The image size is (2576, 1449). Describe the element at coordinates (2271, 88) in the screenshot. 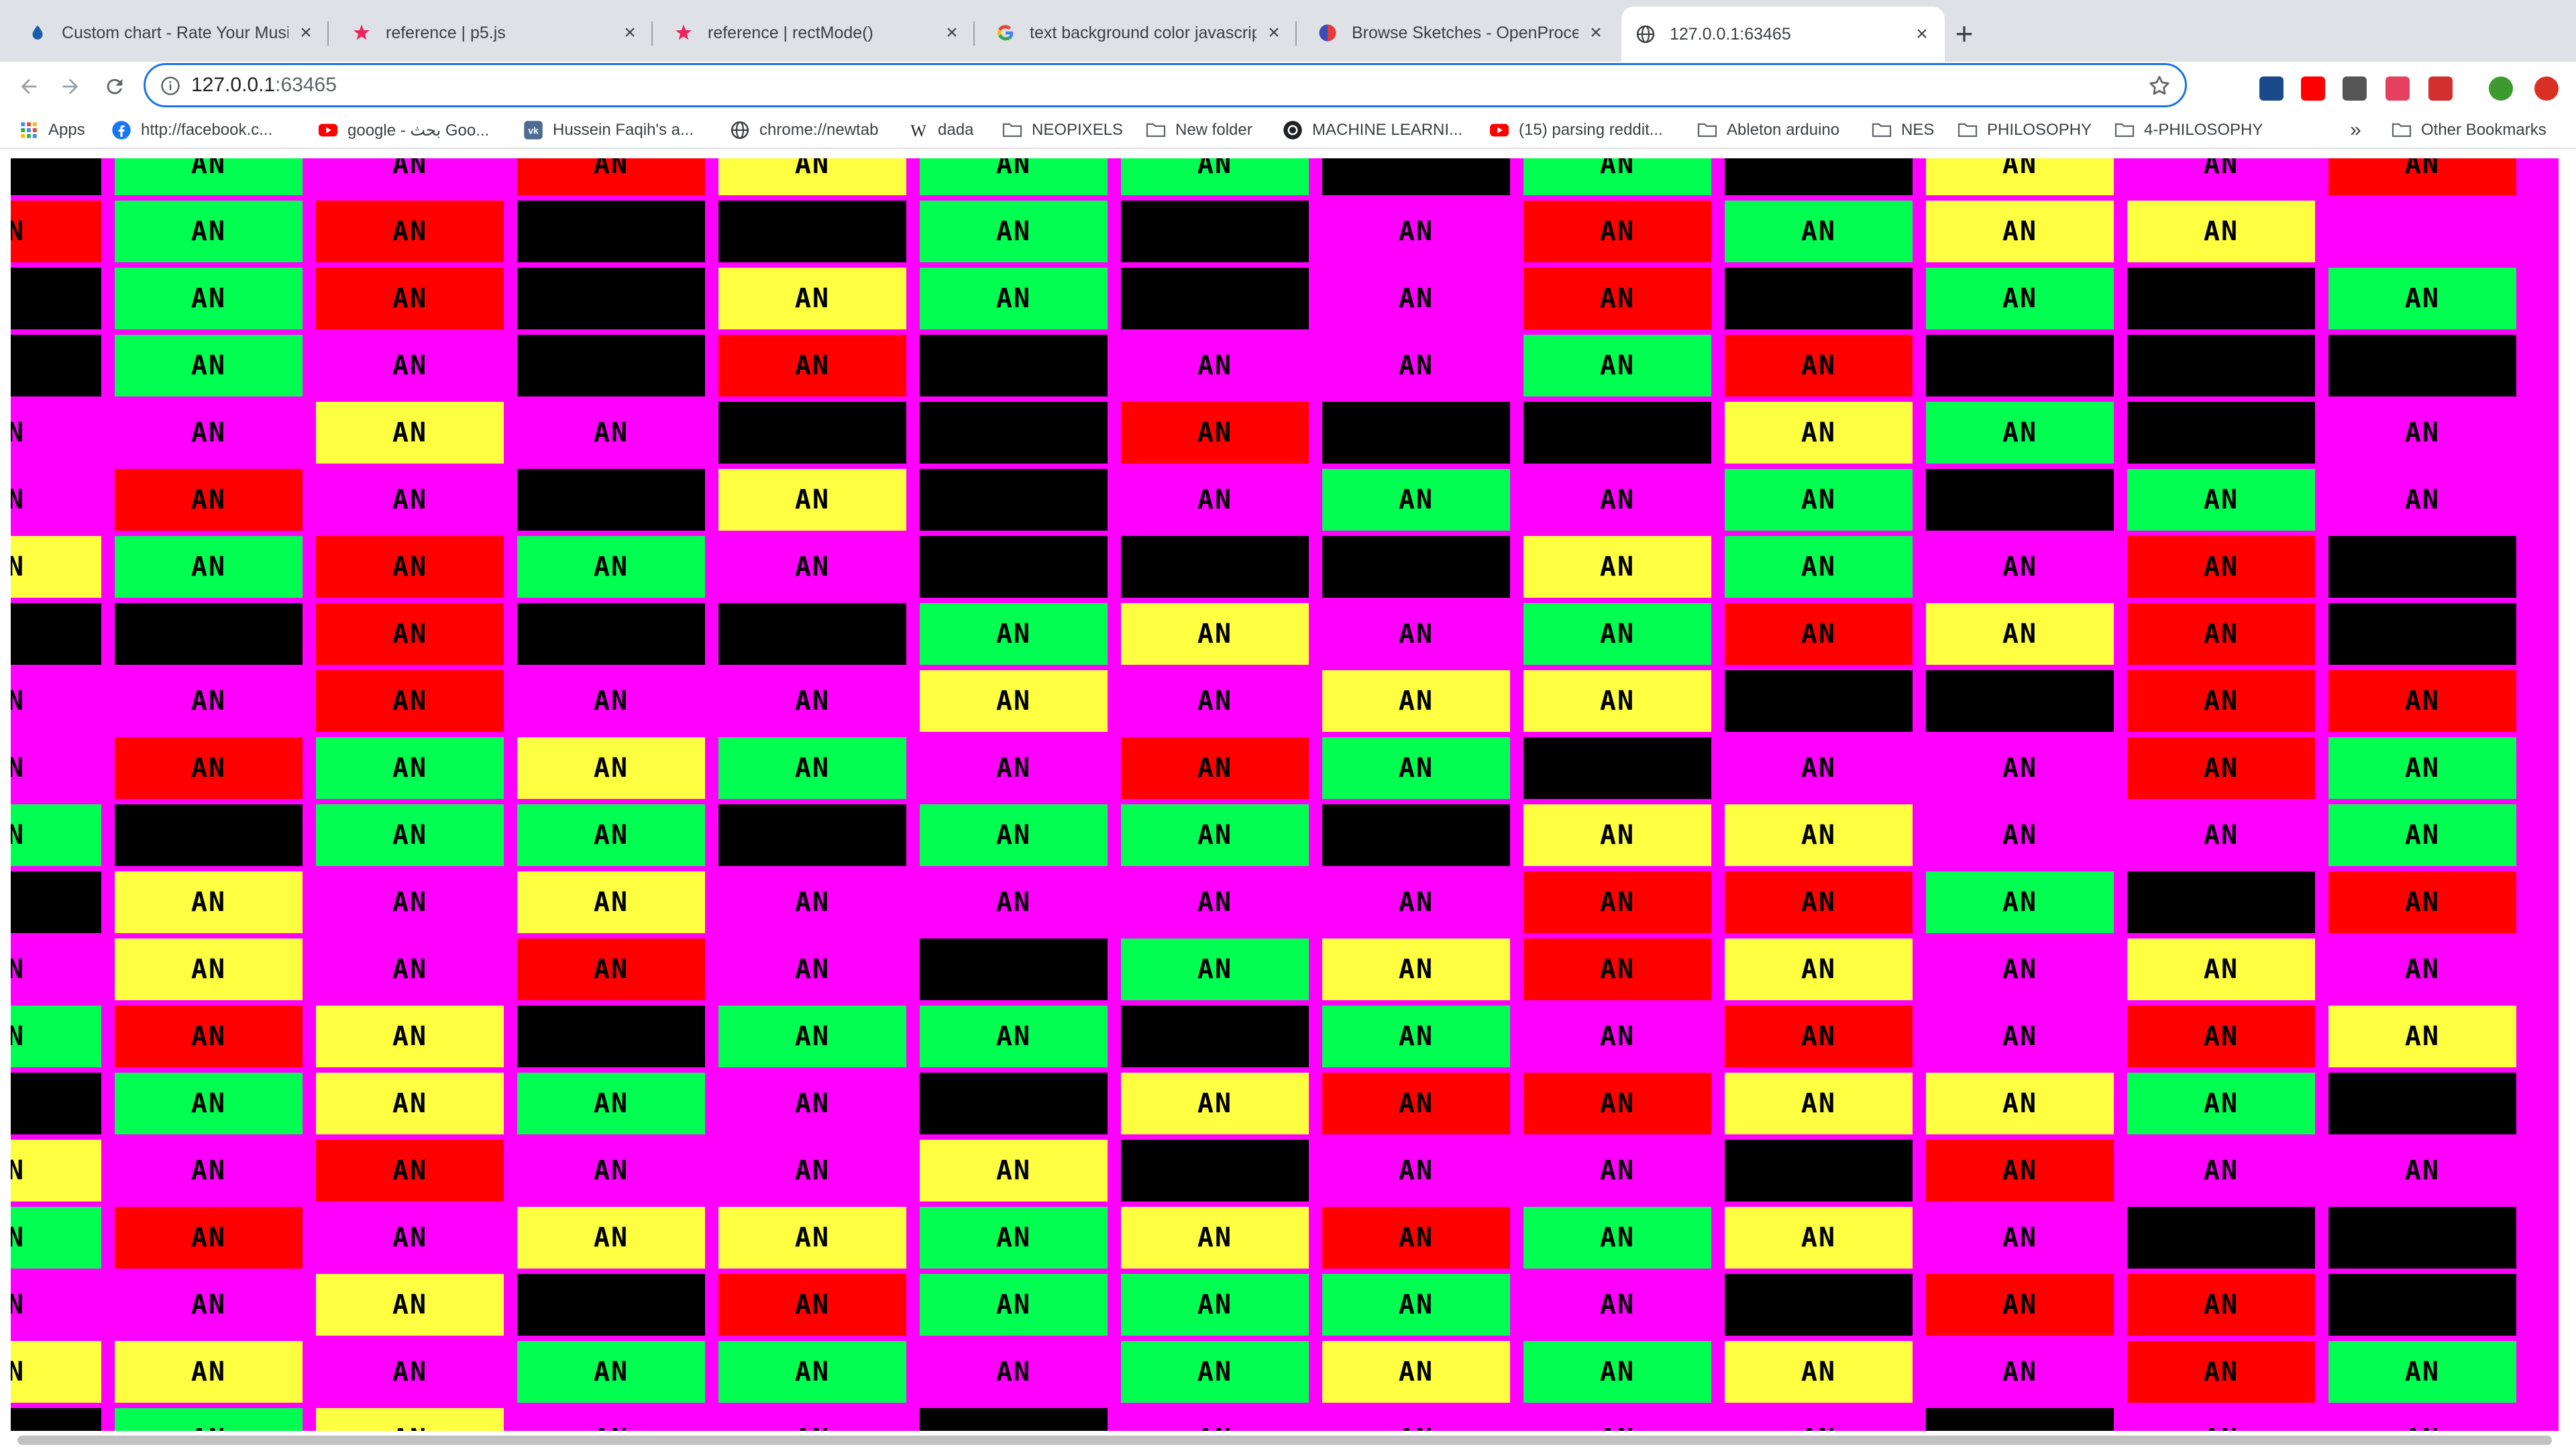

I see `chart-extension-icon` at that location.